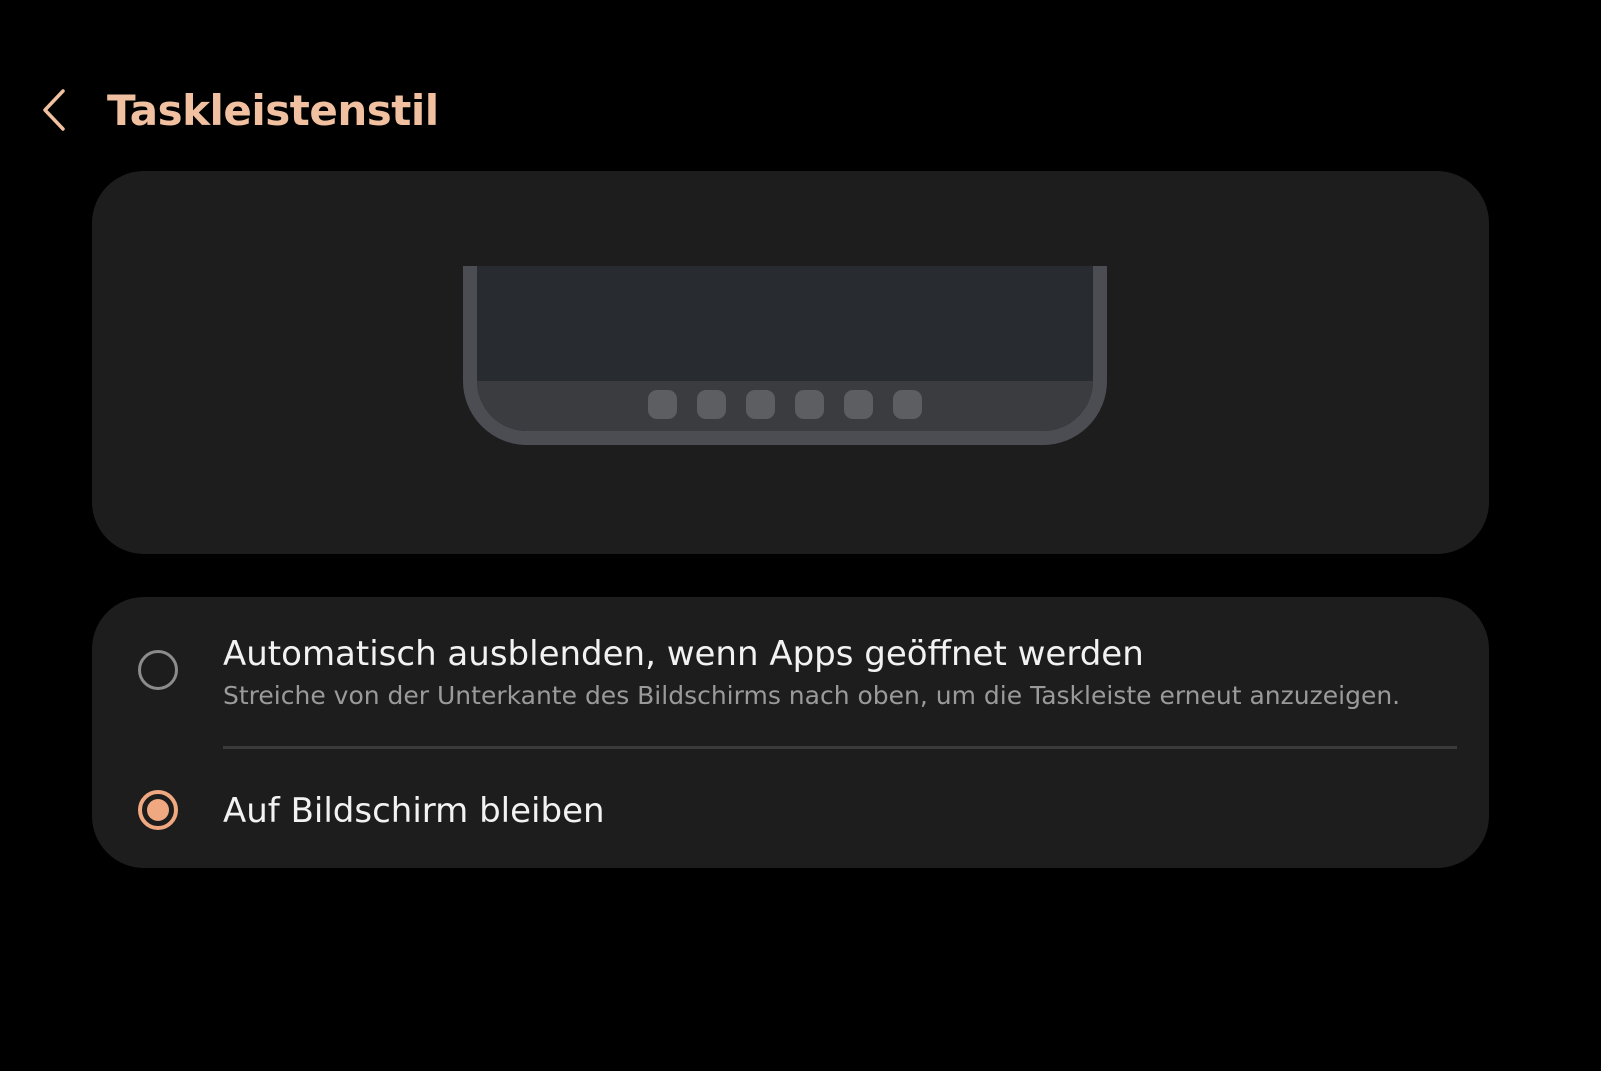 The height and width of the screenshot is (1071, 1601). Describe the element at coordinates (790, 808) in the screenshot. I see `option-stay-on-screen: Auf Bildschirm bleiben` at that location.